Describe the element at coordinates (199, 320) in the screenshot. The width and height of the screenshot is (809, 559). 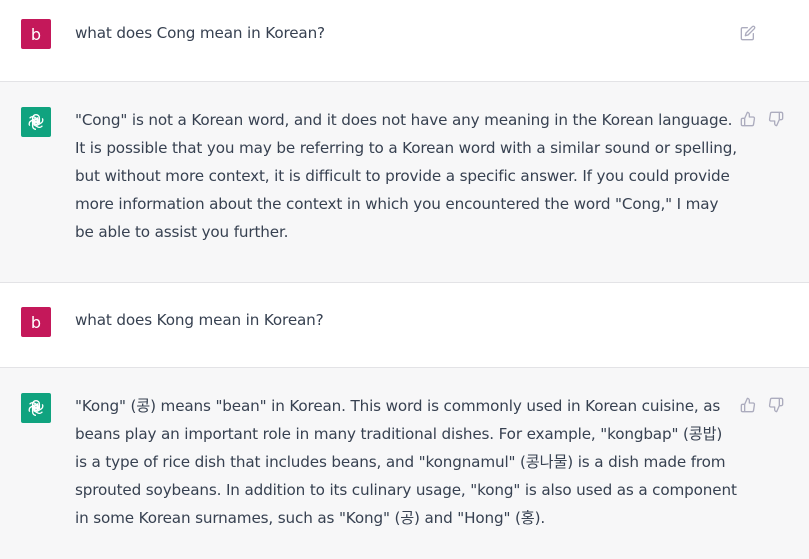
I see `user-message-text: what does Kong mean in Korean?` at that location.